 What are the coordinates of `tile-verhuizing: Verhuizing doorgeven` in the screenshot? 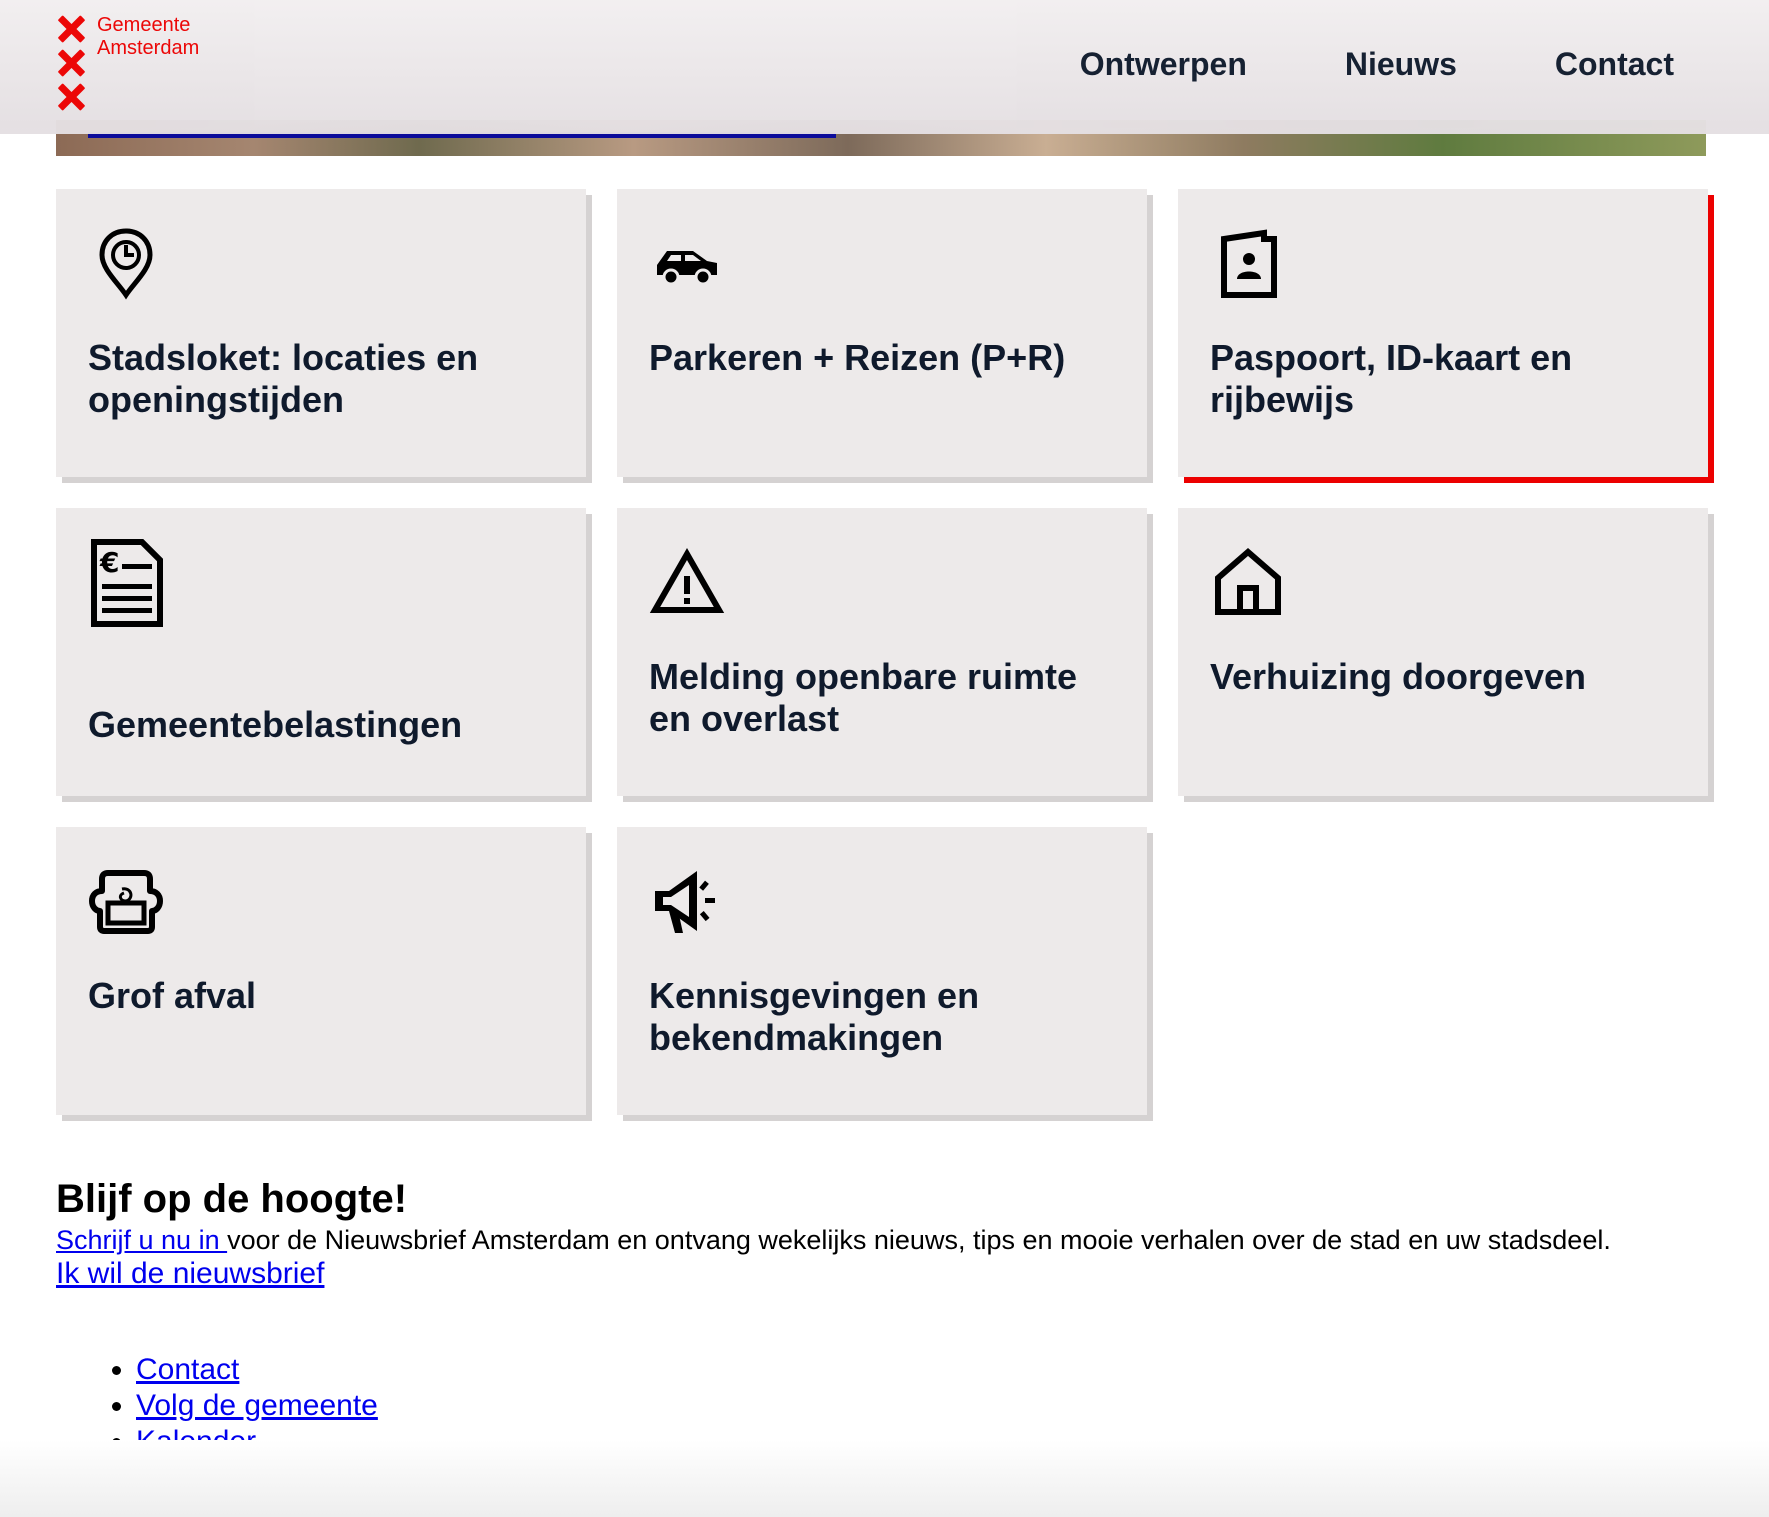 It's located at (1443, 652).